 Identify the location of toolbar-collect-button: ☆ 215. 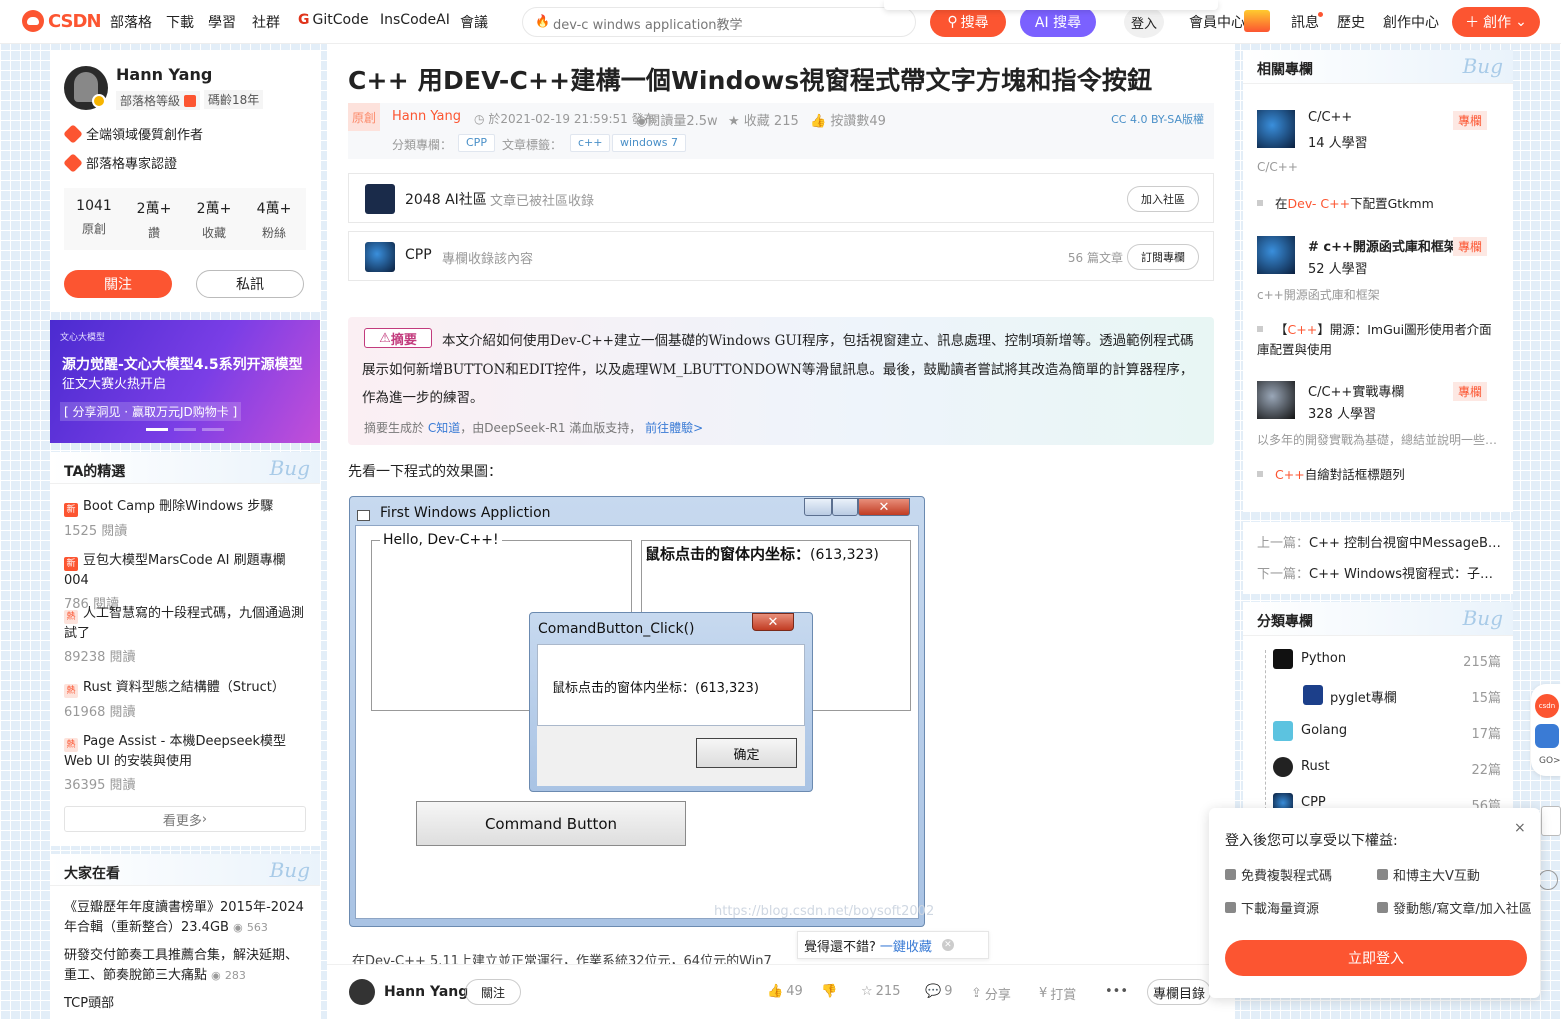
(880, 991).